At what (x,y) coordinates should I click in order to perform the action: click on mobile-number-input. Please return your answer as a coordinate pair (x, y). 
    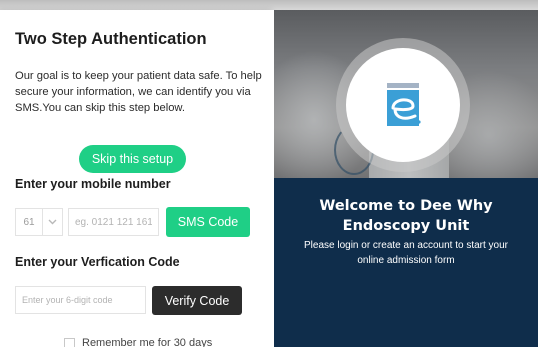
    Looking at the image, I should click on (113, 222).